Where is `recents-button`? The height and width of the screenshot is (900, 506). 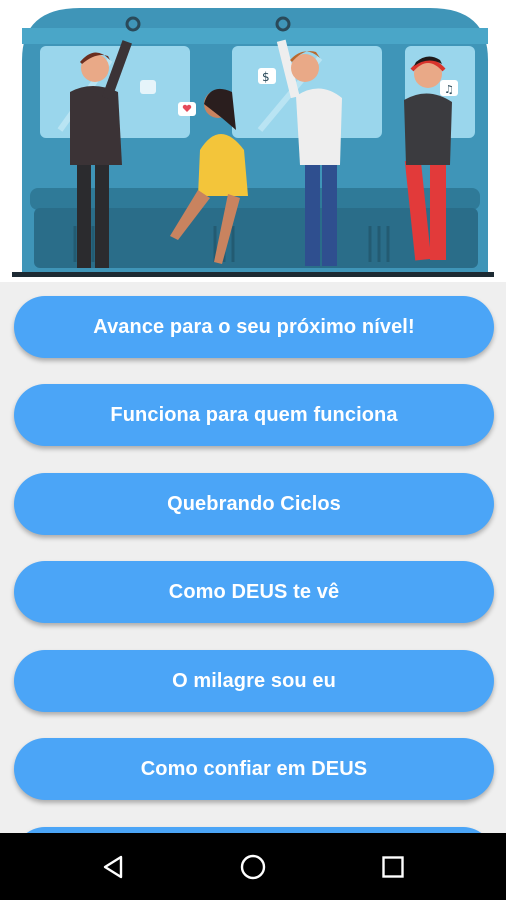
recents-button is located at coordinates (393, 866).